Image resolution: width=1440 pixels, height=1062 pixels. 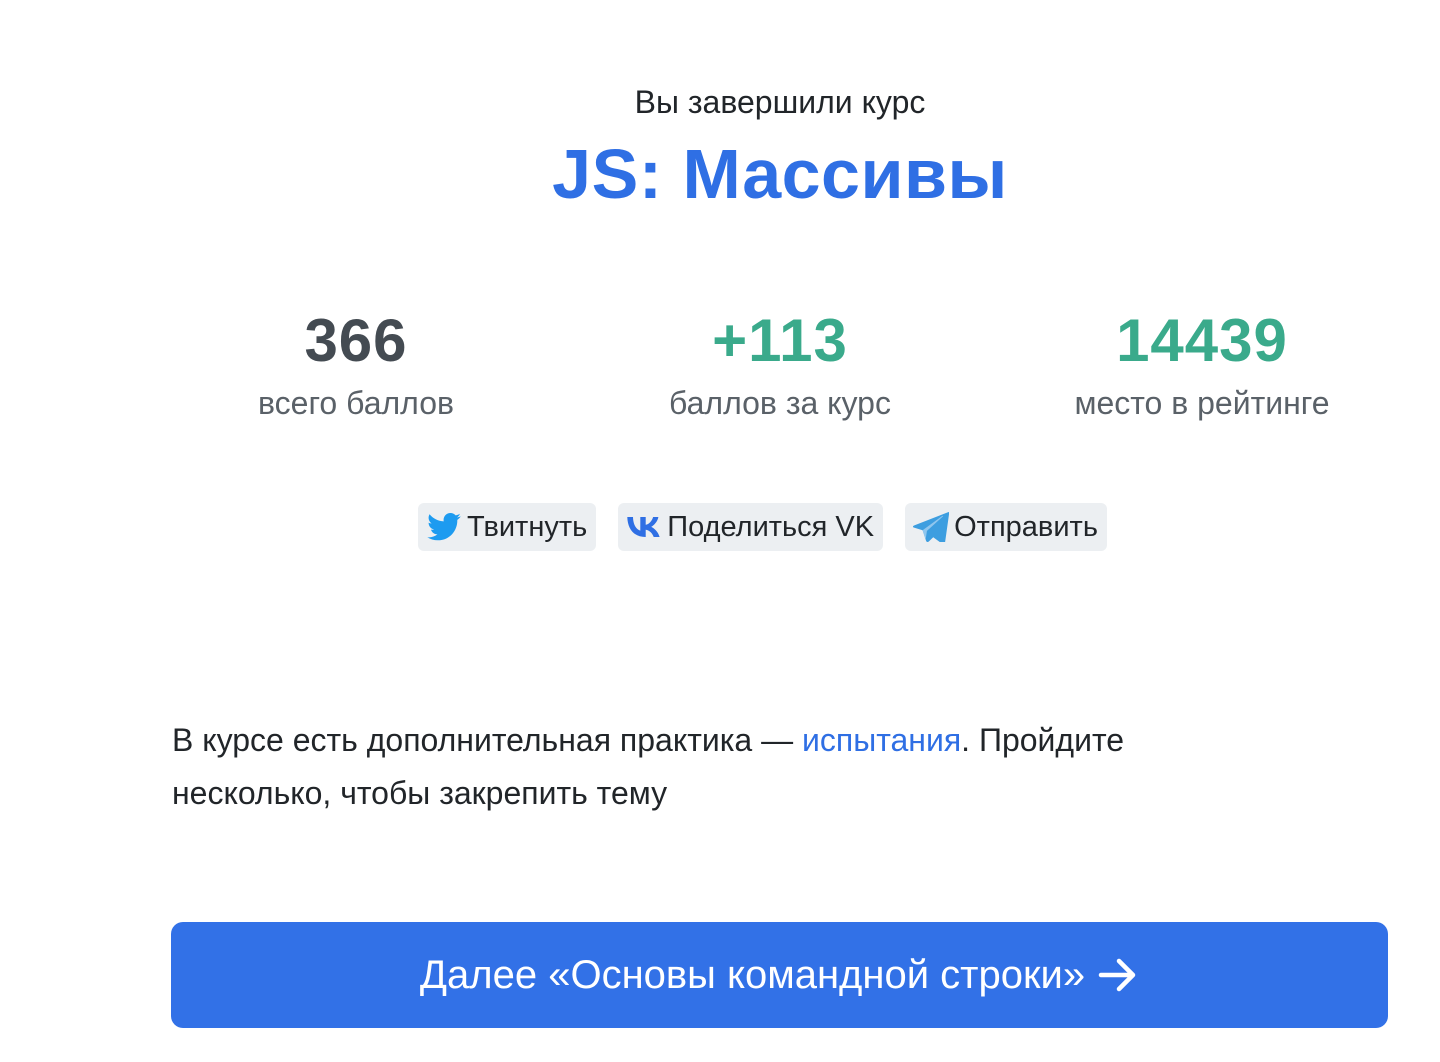 What do you see at coordinates (780, 403) in the screenshot?
I see `course-points-label: баллов за курс` at bounding box center [780, 403].